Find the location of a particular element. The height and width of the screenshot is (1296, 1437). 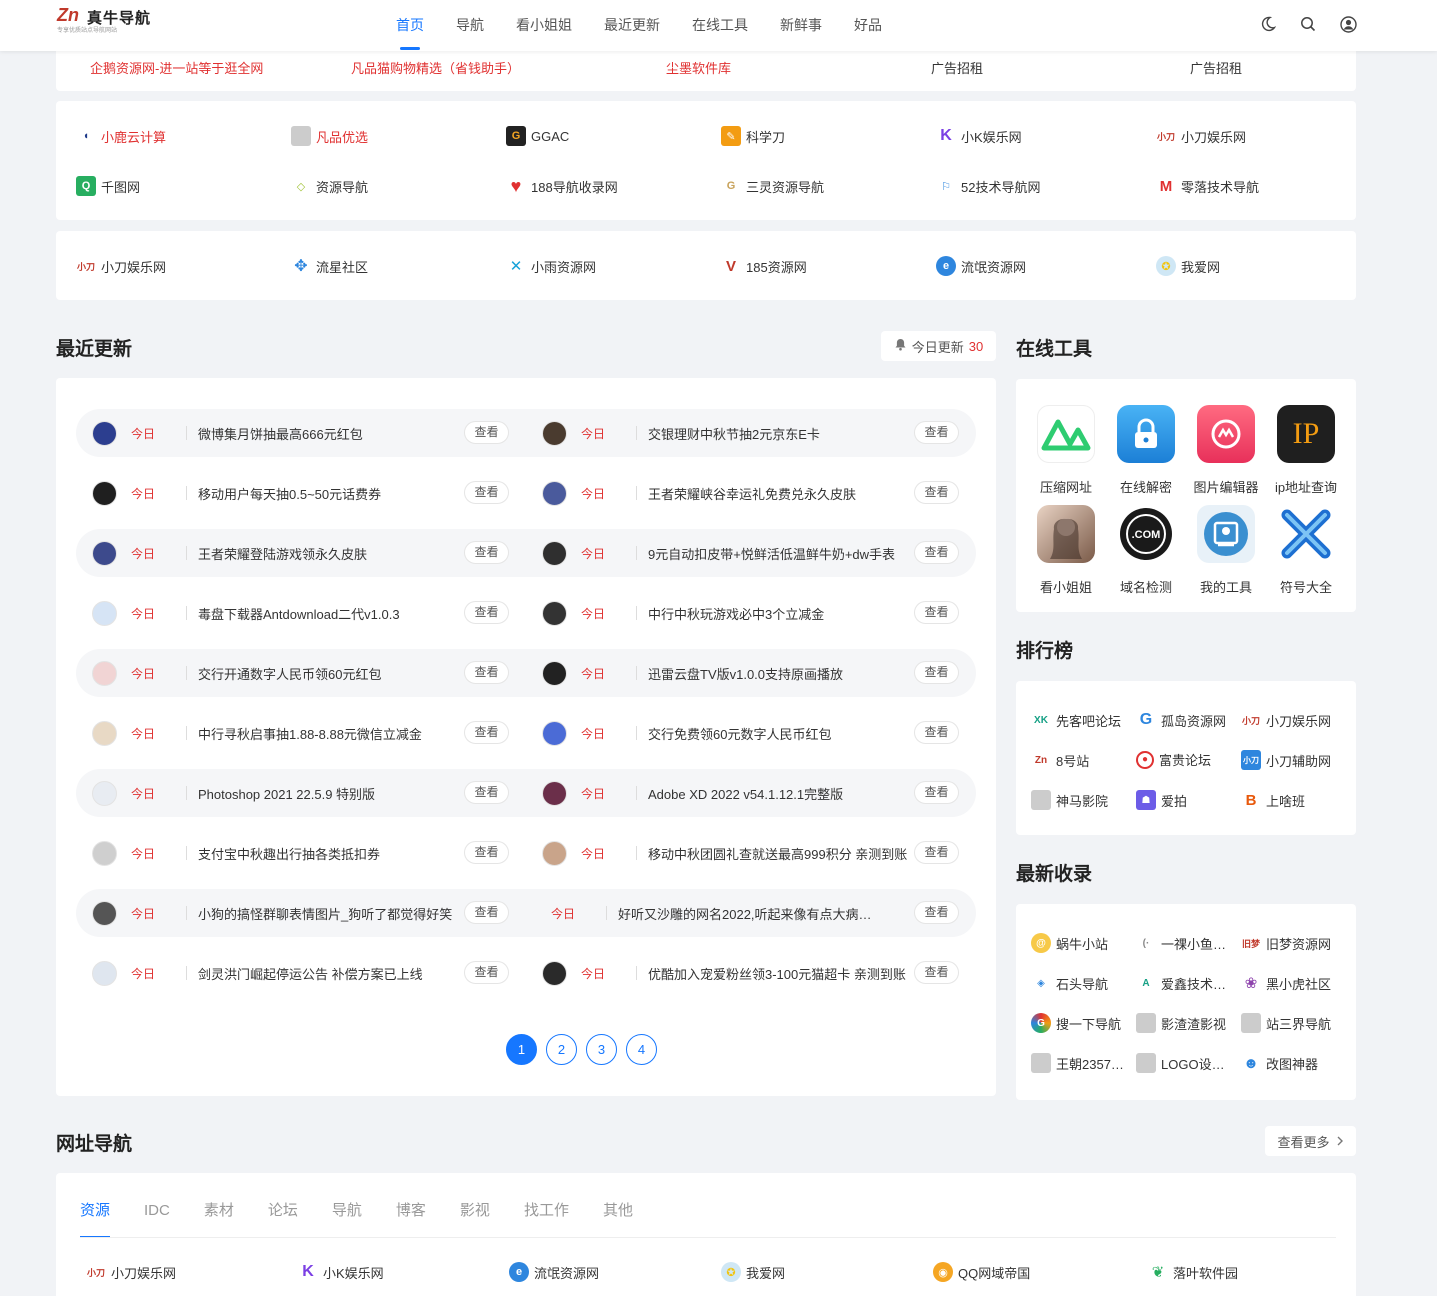

tab-videos: 影视 is located at coordinates (475, 1205).